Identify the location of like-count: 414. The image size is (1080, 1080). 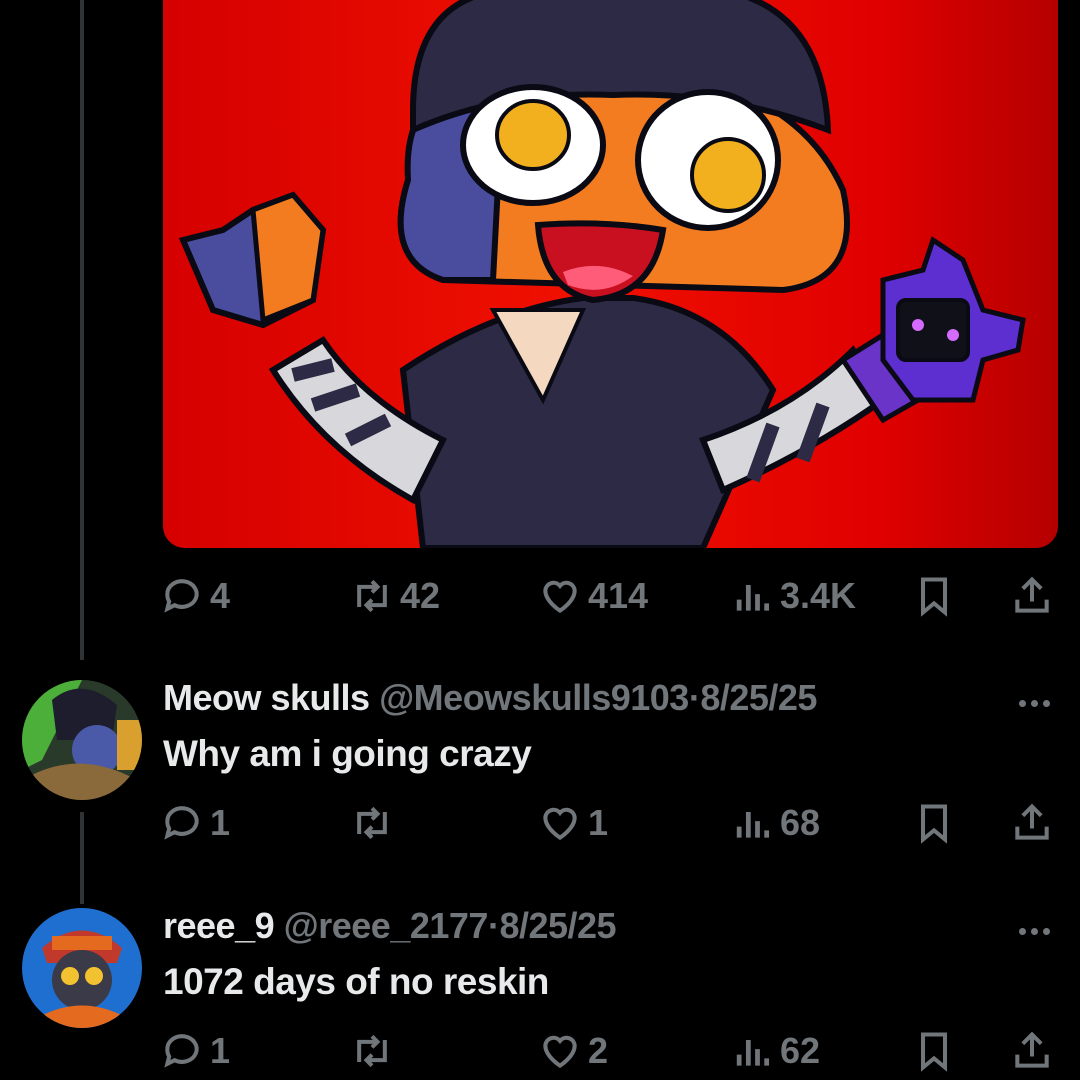
(618, 595).